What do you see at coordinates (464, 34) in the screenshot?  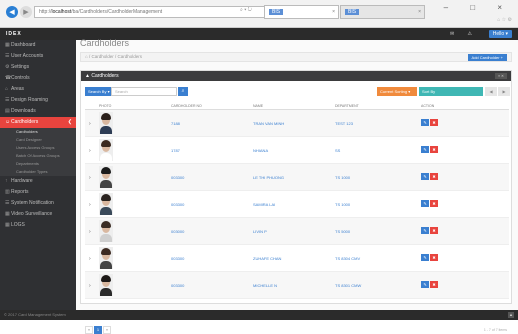 I see `header-notification-icons: ✉ ⚠` at bounding box center [464, 34].